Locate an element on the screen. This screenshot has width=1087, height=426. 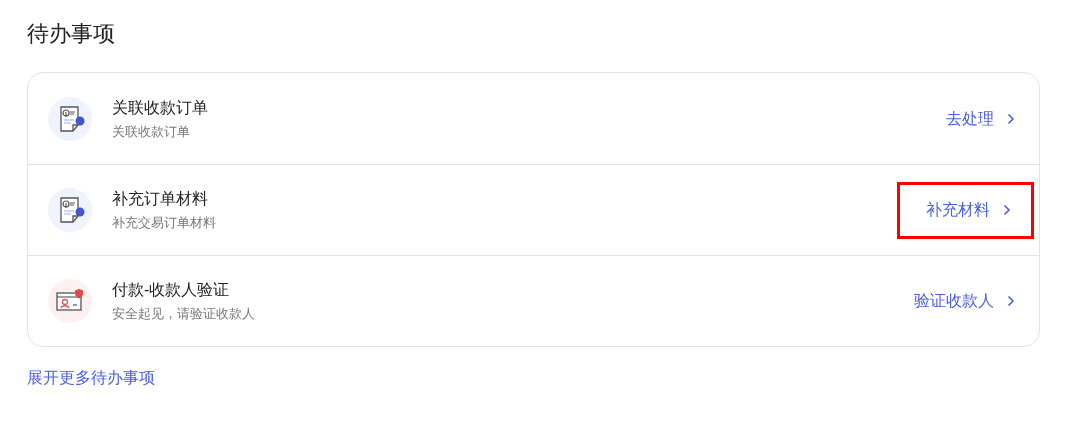
action-link: 去处理 is located at coordinates (980, 118).